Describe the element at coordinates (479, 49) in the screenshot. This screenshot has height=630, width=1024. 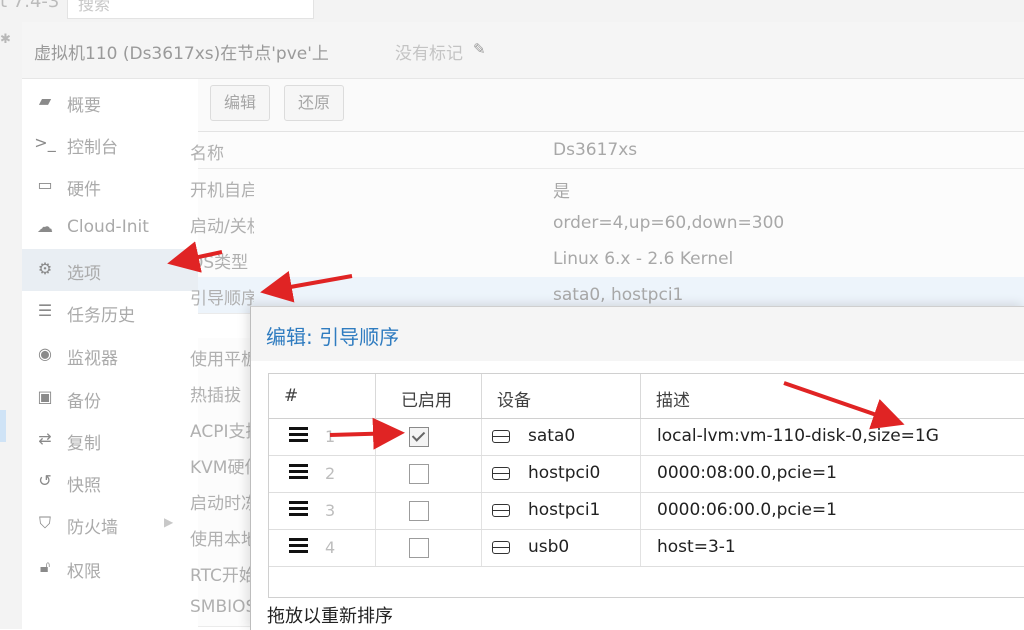
I see `pencil-icon: ✎` at that location.